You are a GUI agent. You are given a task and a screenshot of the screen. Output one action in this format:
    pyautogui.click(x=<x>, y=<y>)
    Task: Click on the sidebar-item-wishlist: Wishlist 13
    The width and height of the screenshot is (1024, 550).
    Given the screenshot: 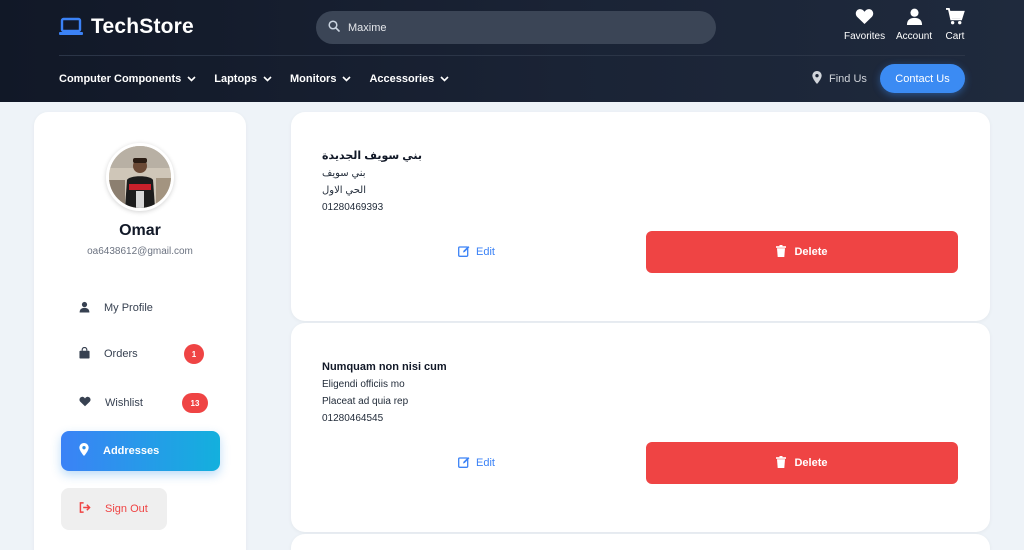 What is the action you would take?
    pyautogui.click(x=140, y=403)
    